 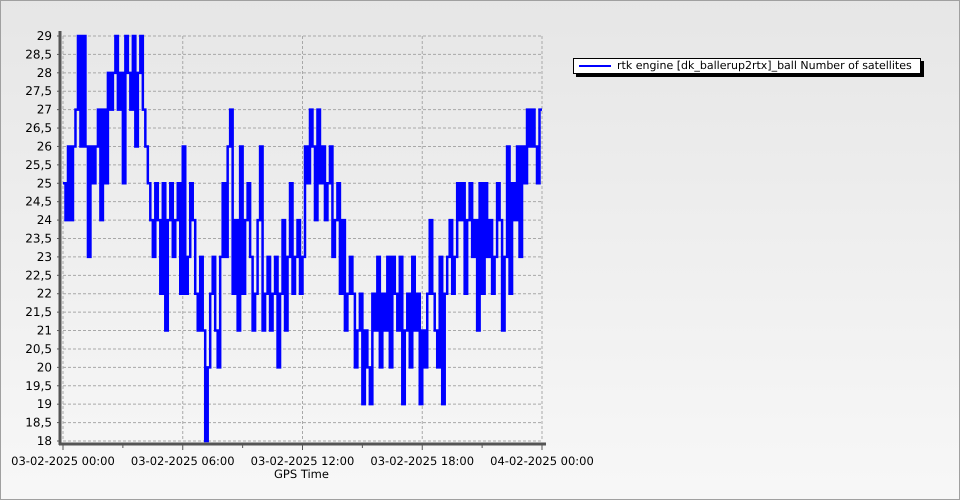 What do you see at coordinates (302, 461) in the screenshot?
I see `x-tick-label: 03-02-2025 12:00` at bounding box center [302, 461].